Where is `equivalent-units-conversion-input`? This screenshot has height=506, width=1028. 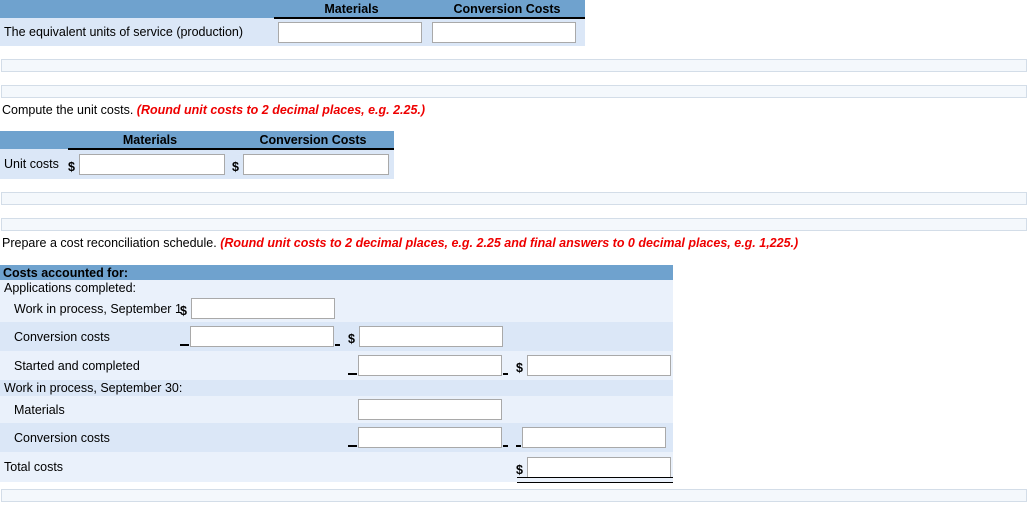
equivalent-units-conversion-input is located at coordinates (504, 32).